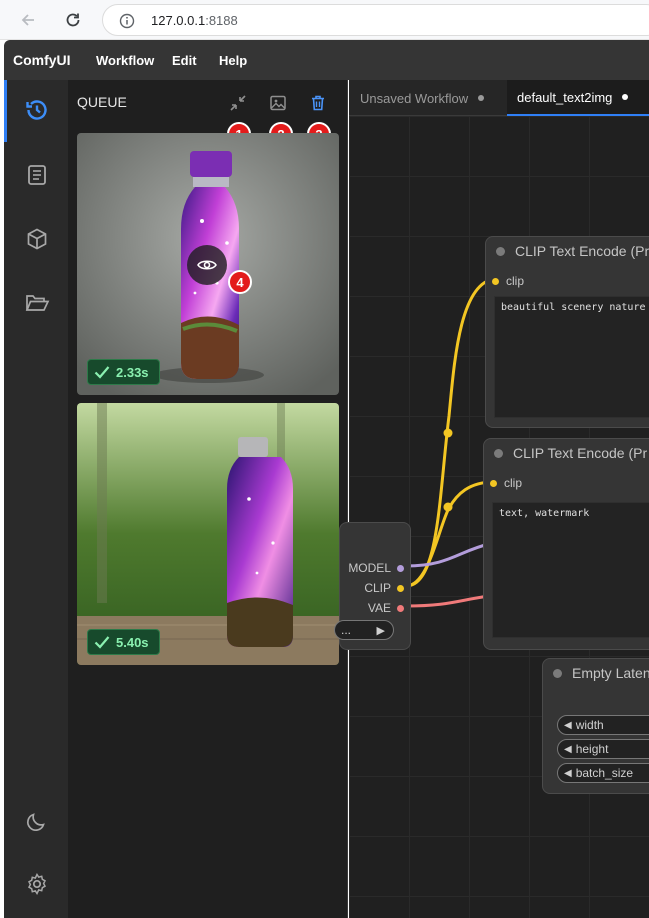 This screenshot has width=649, height=918. Describe the element at coordinates (37, 239) in the screenshot. I see `cube-icon` at that location.